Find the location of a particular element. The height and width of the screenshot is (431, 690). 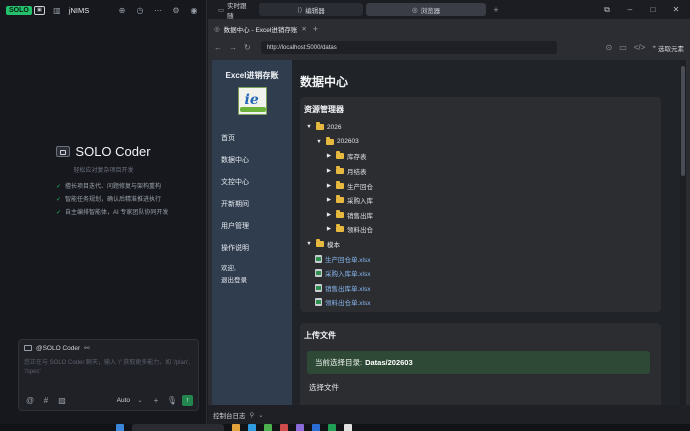

devtools-icon: </> is located at coordinates (640, 47).